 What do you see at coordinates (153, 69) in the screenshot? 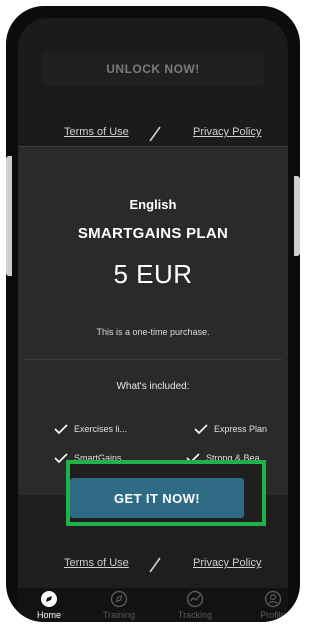
I see `unlock-now-button: UNLOCK NOW!` at bounding box center [153, 69].